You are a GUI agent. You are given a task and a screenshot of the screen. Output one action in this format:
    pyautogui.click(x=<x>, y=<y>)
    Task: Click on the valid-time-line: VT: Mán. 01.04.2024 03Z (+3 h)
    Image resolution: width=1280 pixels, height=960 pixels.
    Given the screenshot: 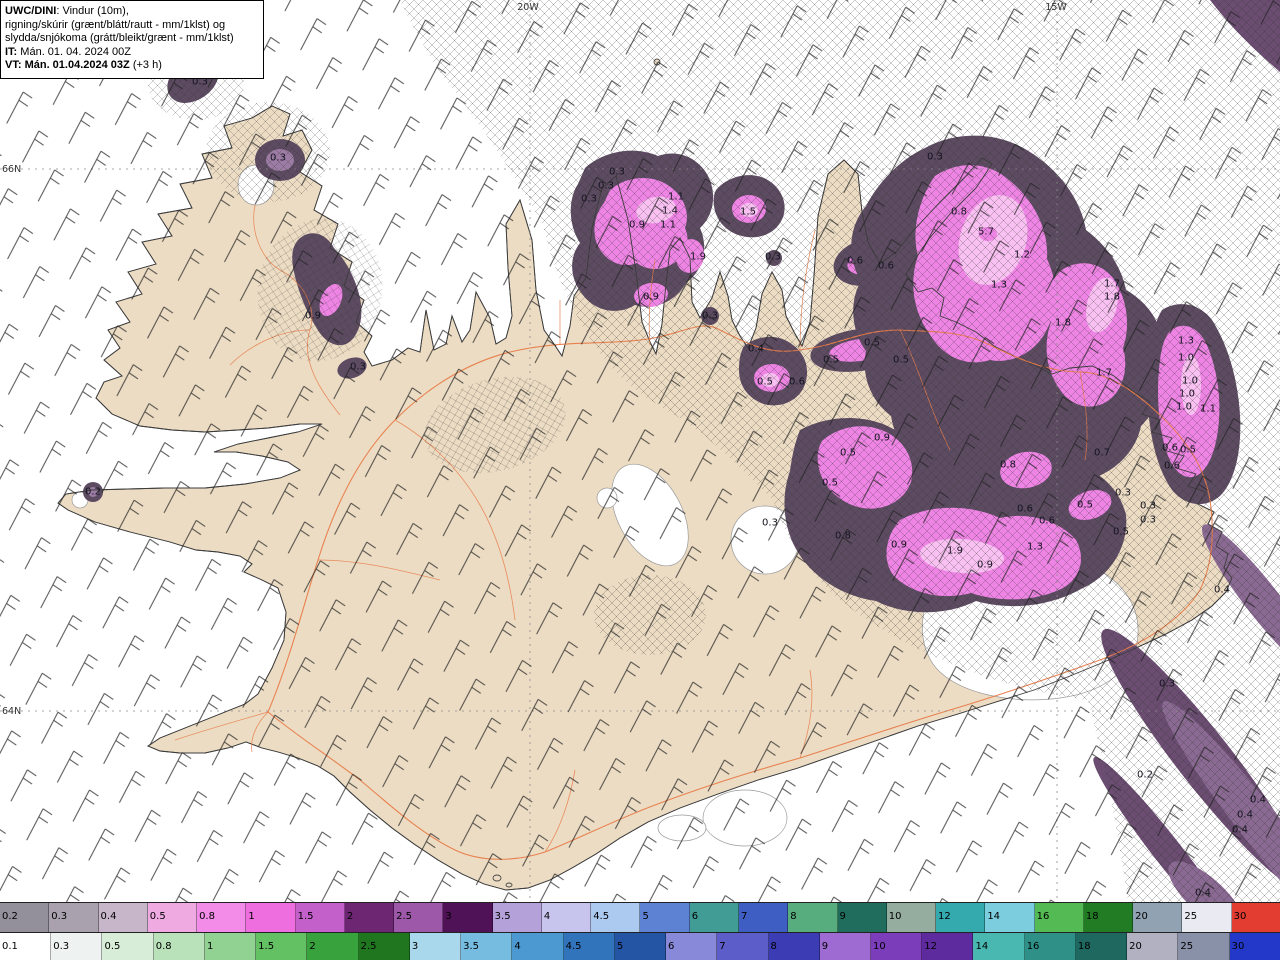 What is the action you would take?
    pyautogui.click(x=83, y=65)
    